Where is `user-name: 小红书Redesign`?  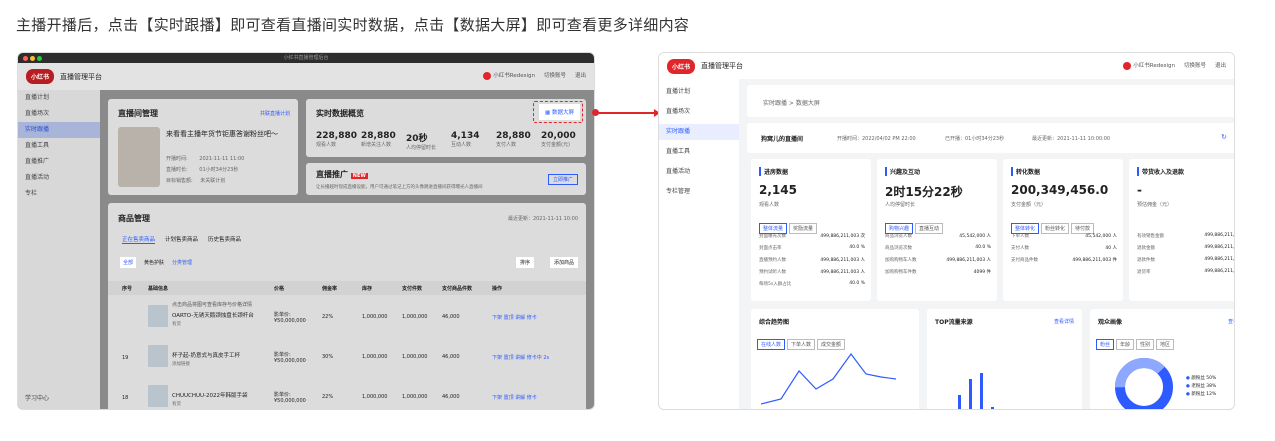
user-name: 小红书Redesign is located at coordinates (514, 76).